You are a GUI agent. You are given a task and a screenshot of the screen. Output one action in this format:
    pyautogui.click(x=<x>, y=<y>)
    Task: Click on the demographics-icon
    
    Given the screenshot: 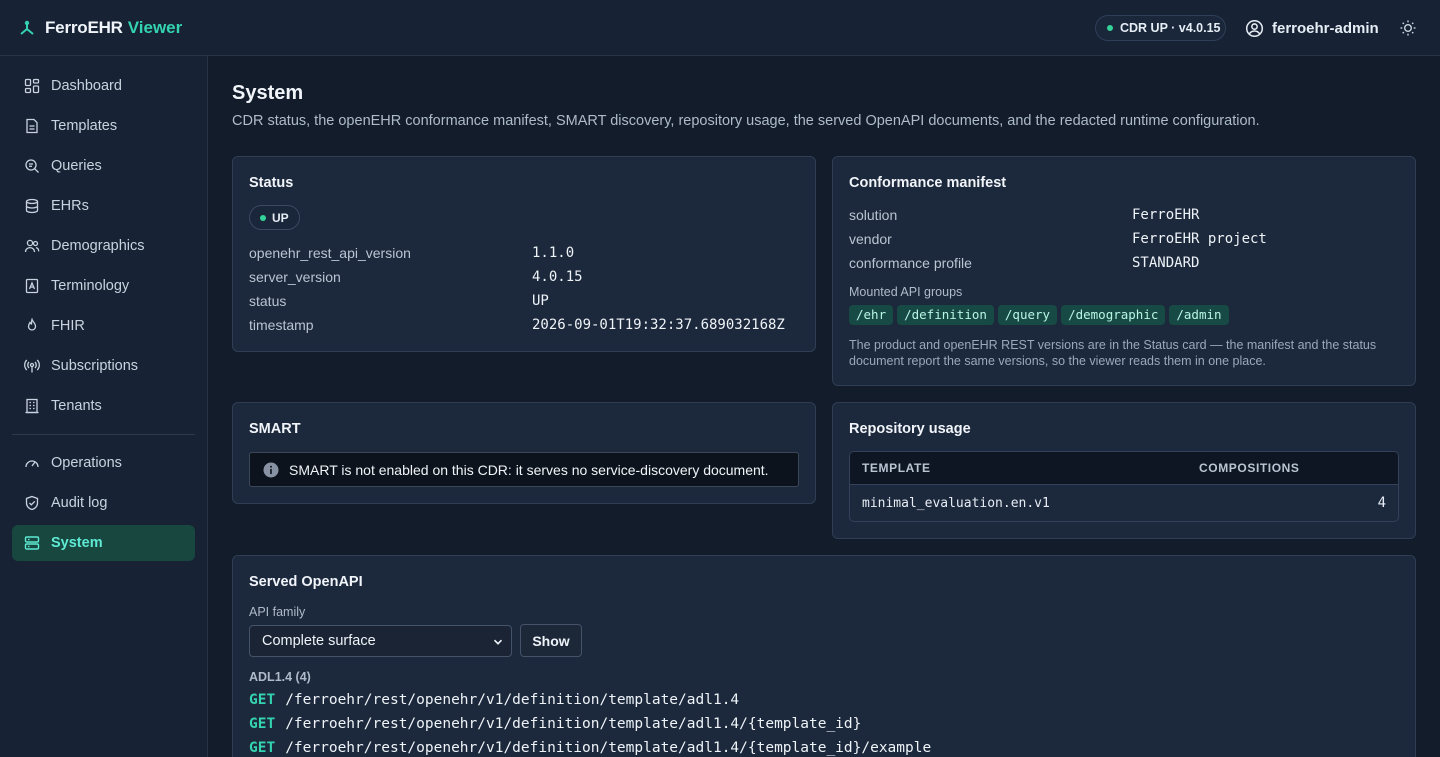 What is the action you would take?
    pyautogui.click(x=32, y=246)
    